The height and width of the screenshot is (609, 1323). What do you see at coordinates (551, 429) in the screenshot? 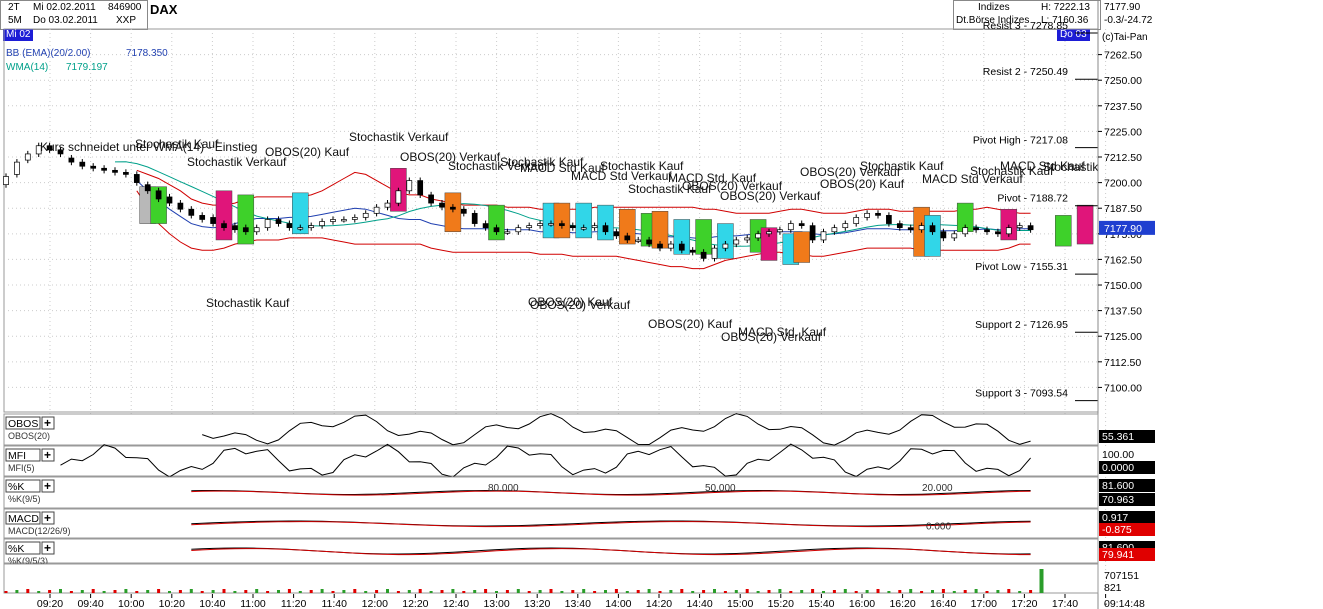
I see `indicator-panel` at bounding box center [551, 429].